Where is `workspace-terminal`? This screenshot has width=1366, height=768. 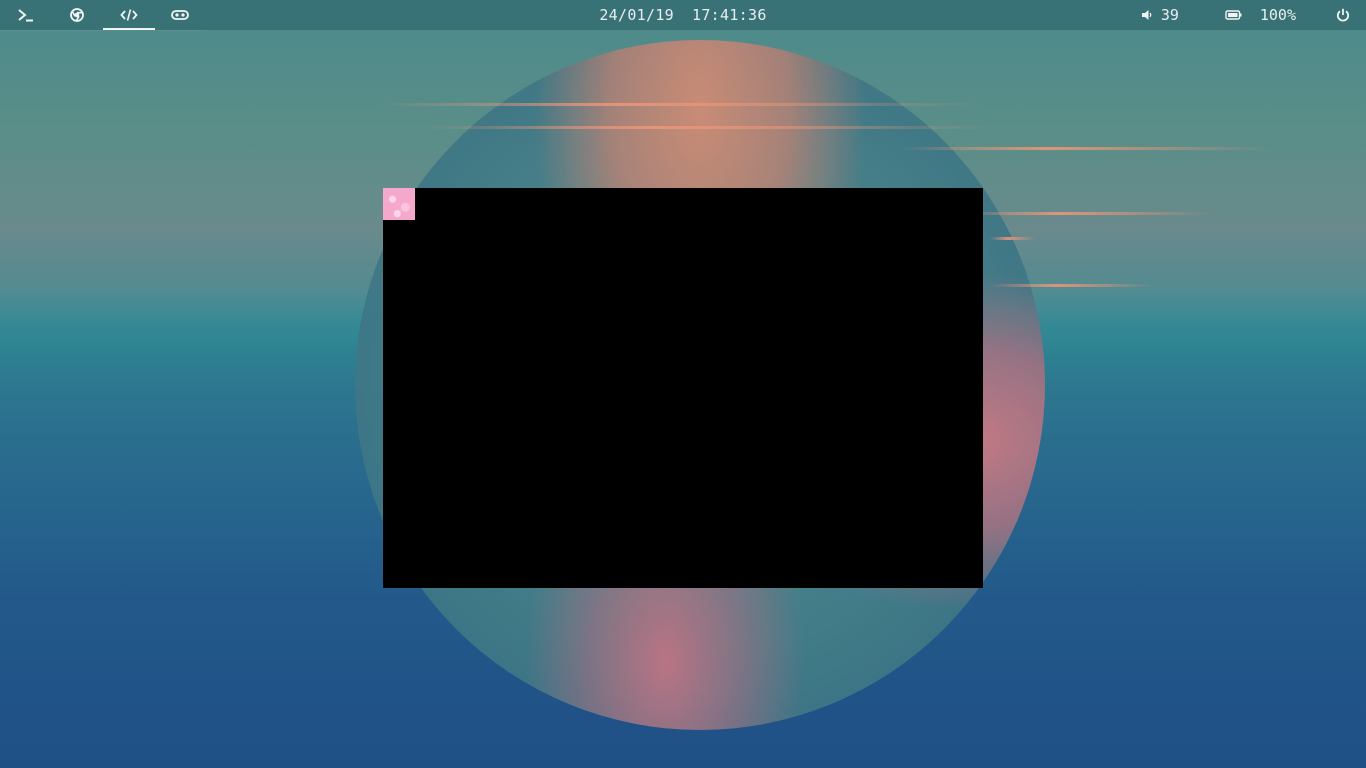 workspace-terminal is located at coordinates (26, 15).